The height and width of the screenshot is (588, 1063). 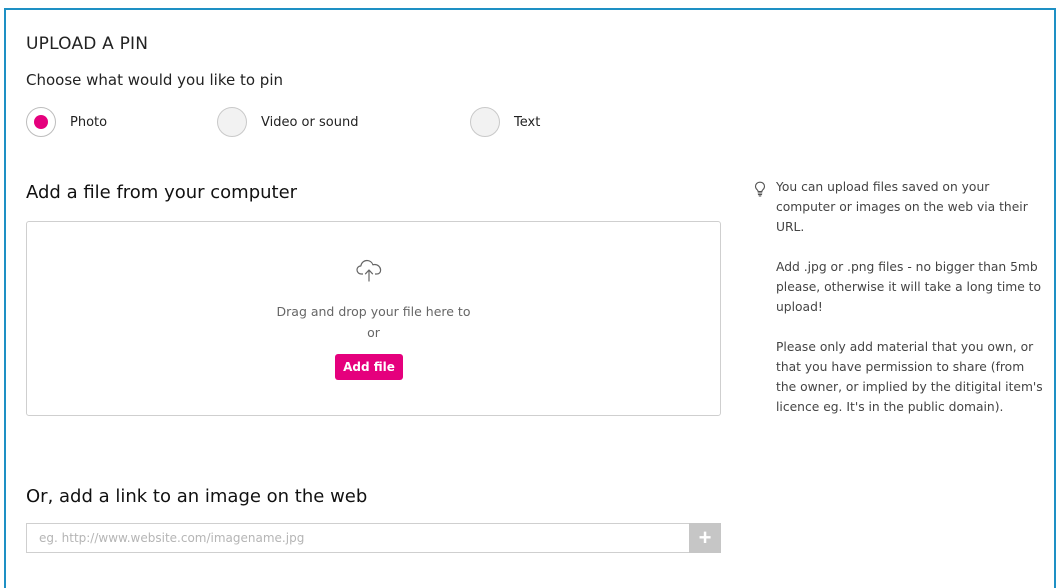 What do you see at coordinates (162, 192) in the screenshot?
I see `upload-section-title: Add a file from your computer` at bounding box center [162, 192].